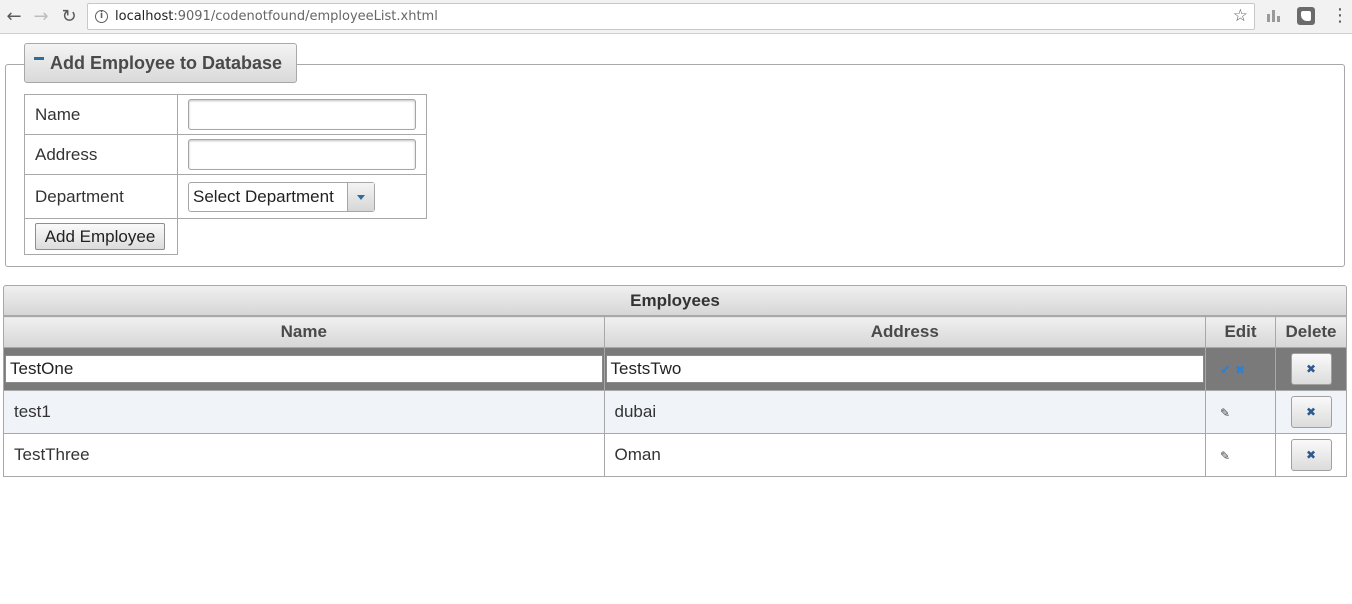  Describe the element at coordinates (1240, 332) in the screenshot. I see `column-header-edit: Edit` at that location.